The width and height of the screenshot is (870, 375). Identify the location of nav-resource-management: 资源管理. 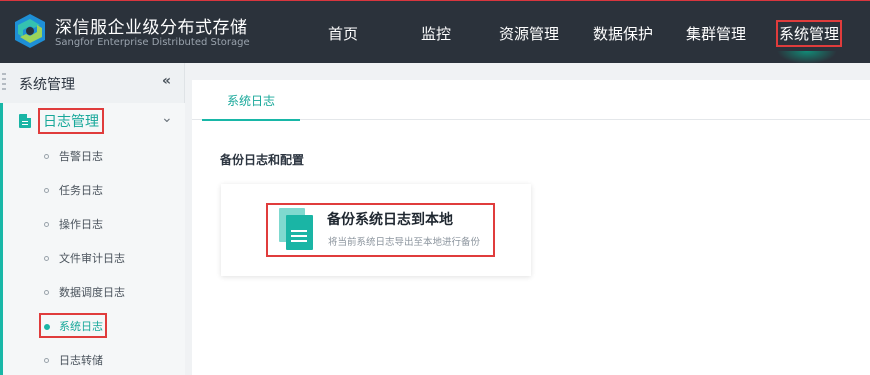
(529, 33).